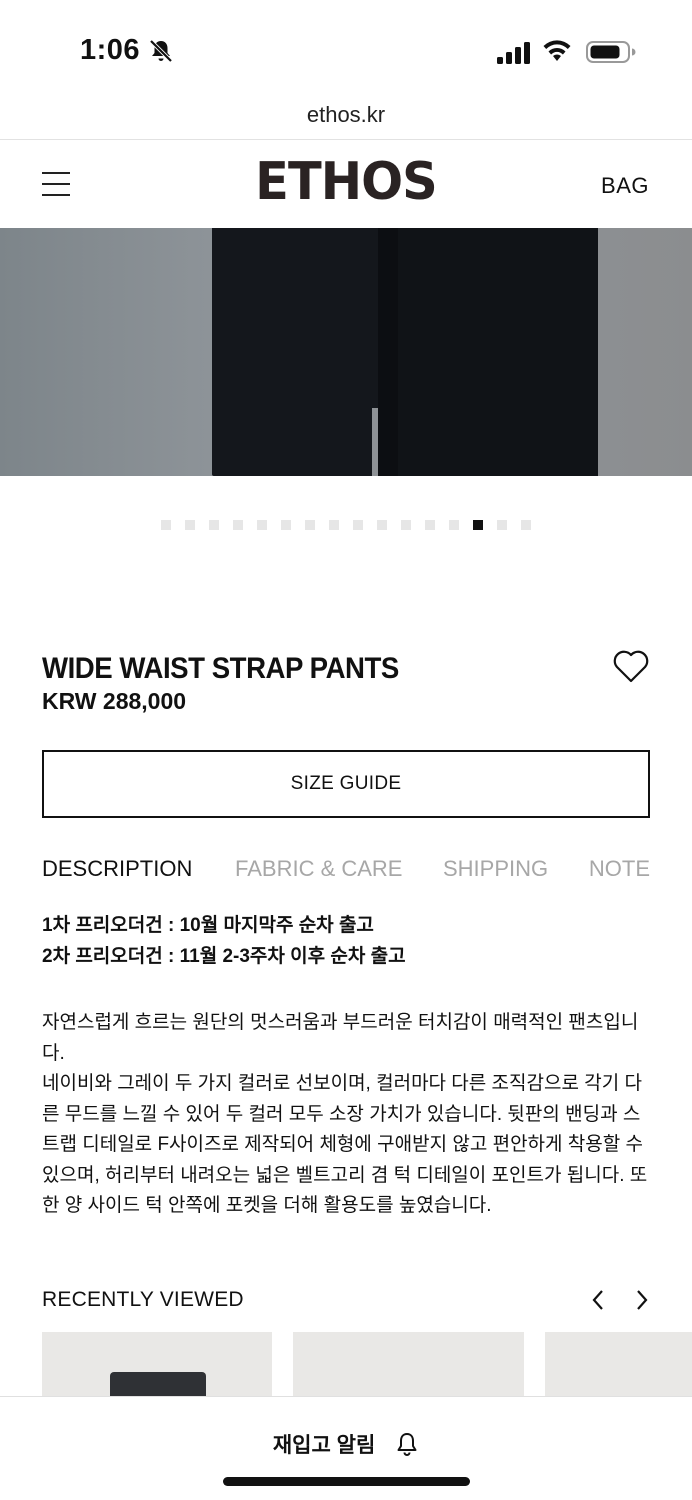  What do you see at coordinates (619, 869) in the screenshot?
I see `tab-note: NOTE` at bounding box center [619, 869].